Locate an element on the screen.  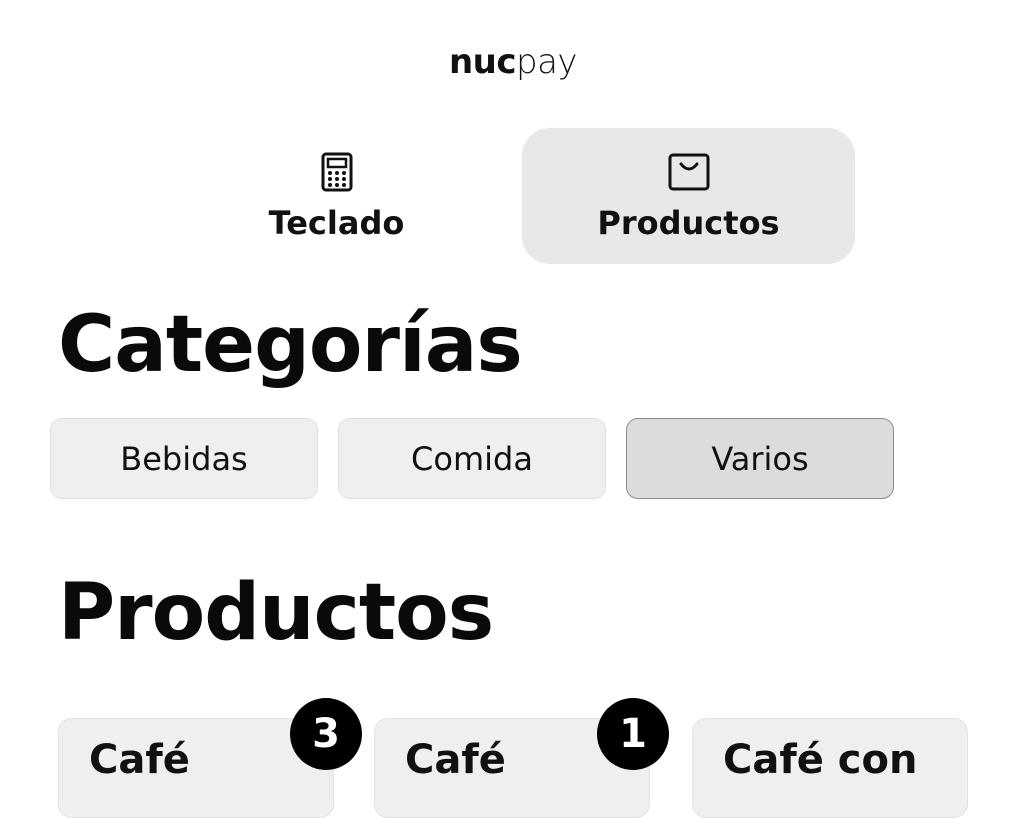
product-count-badge: 1 is located at coordinates (633, 734).